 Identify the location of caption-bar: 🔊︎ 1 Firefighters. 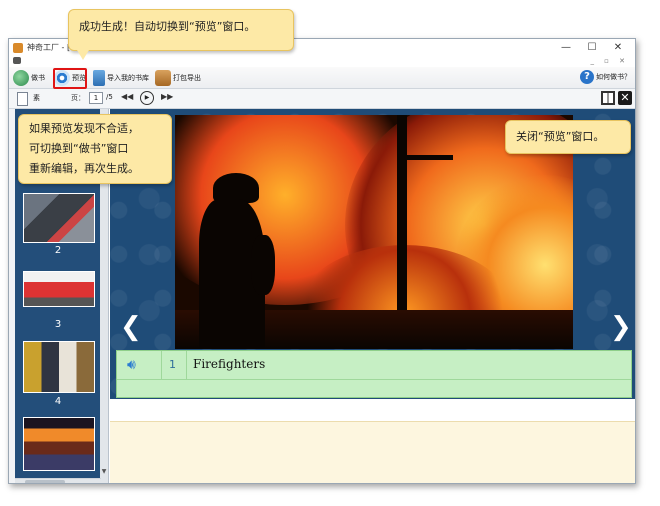
(374, 374).